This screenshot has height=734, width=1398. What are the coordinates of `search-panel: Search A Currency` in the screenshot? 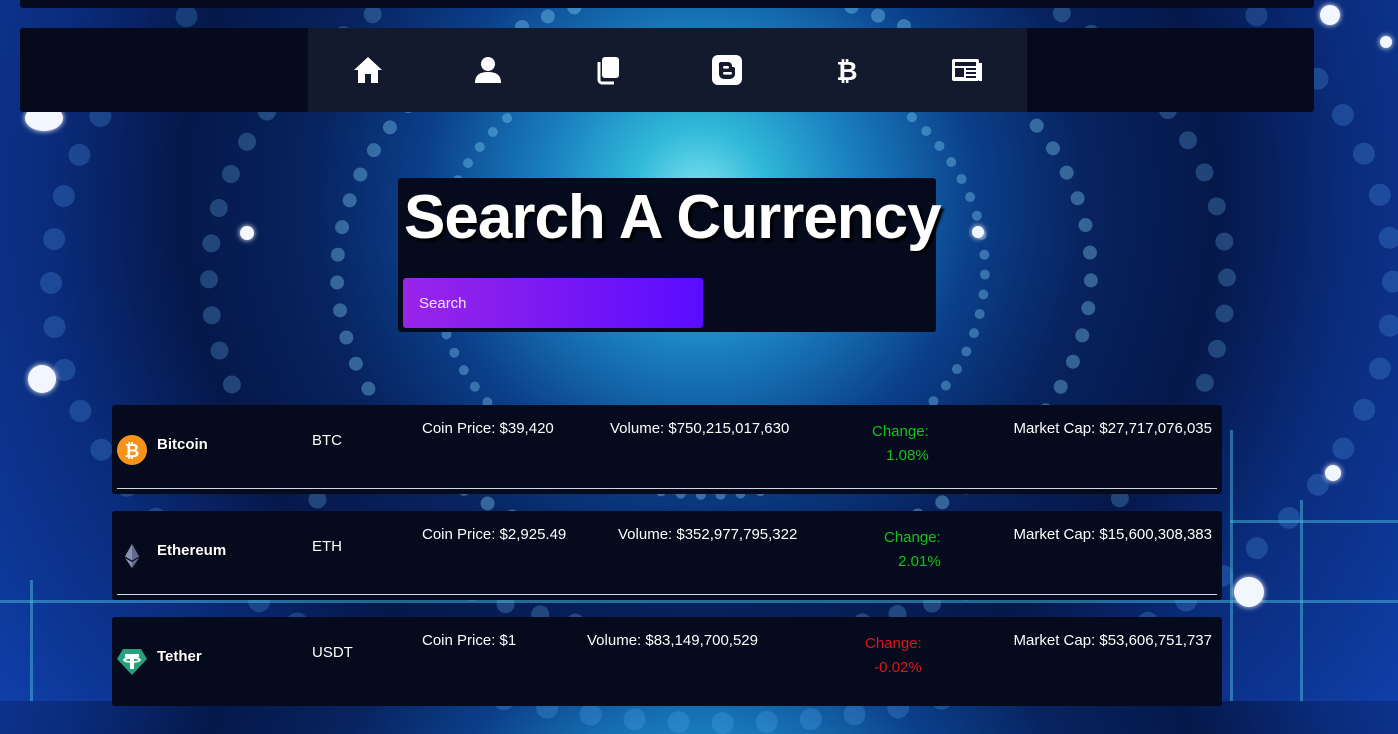 It's located at (670, 255).